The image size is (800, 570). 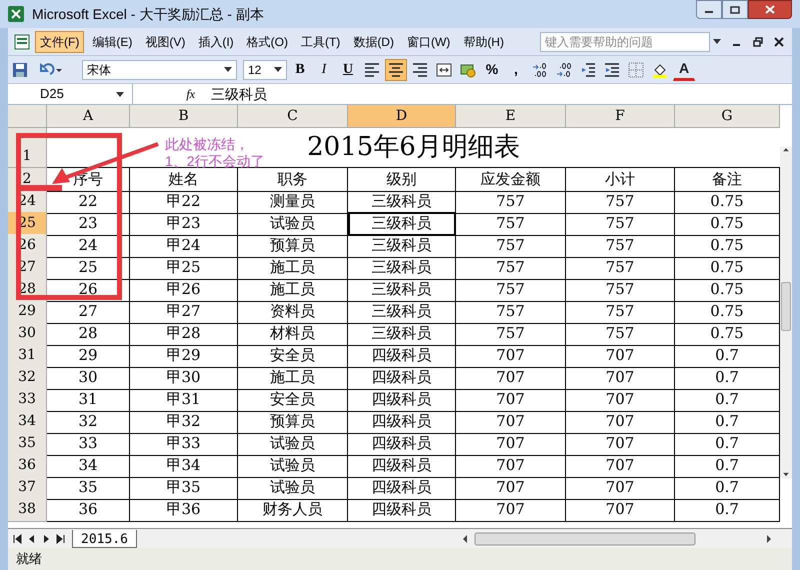 I want to click on font-color-button: A, so click(x=684, y=69).